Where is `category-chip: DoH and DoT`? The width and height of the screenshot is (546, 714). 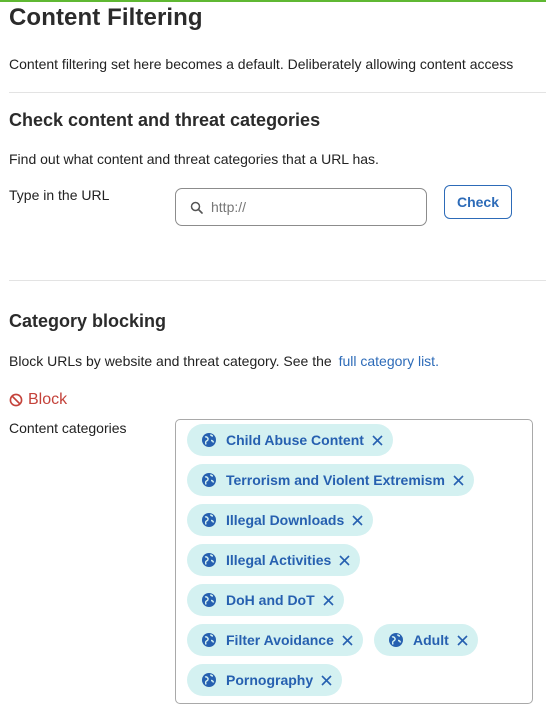 category-chip: DoH and DoT is located at coordinates (265, 600).